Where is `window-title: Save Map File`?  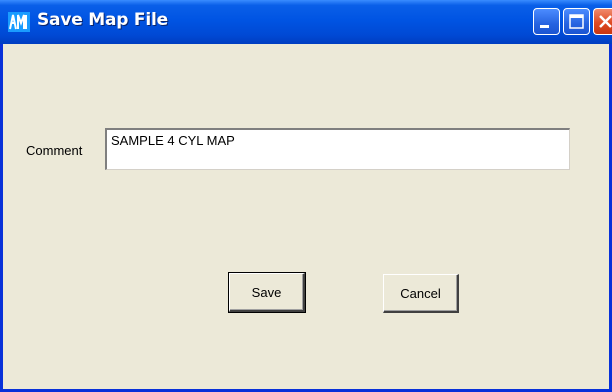
window-title: Save Map File is located at coordinates (102, 20).